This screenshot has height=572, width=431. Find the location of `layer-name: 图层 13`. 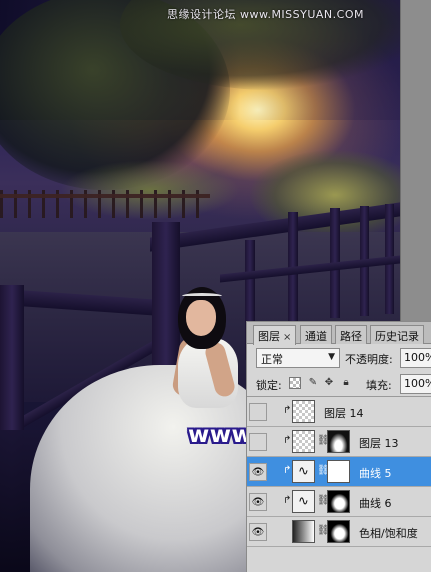

layer-name: 图层 13 is located at coordinates (379, 443).